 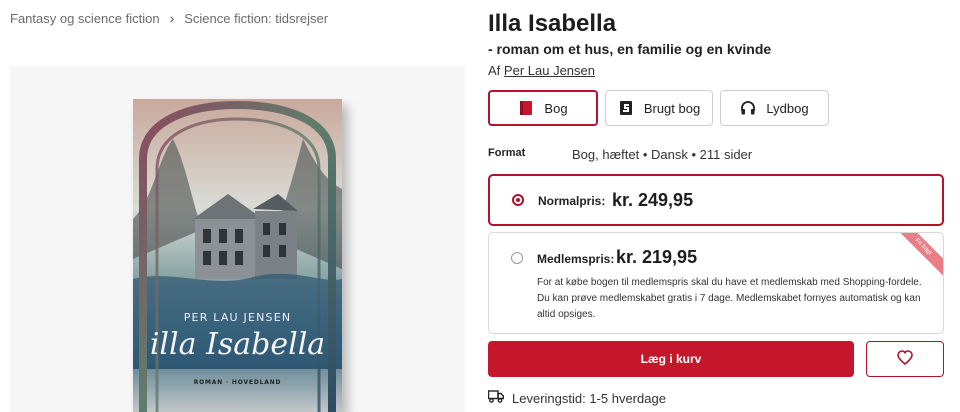 What do you see at coordinates (662, 154) in the screenshot?
I see `format-value: Bog, hæftet • Dansk • 211 sider` at bounding box center [662, 154].